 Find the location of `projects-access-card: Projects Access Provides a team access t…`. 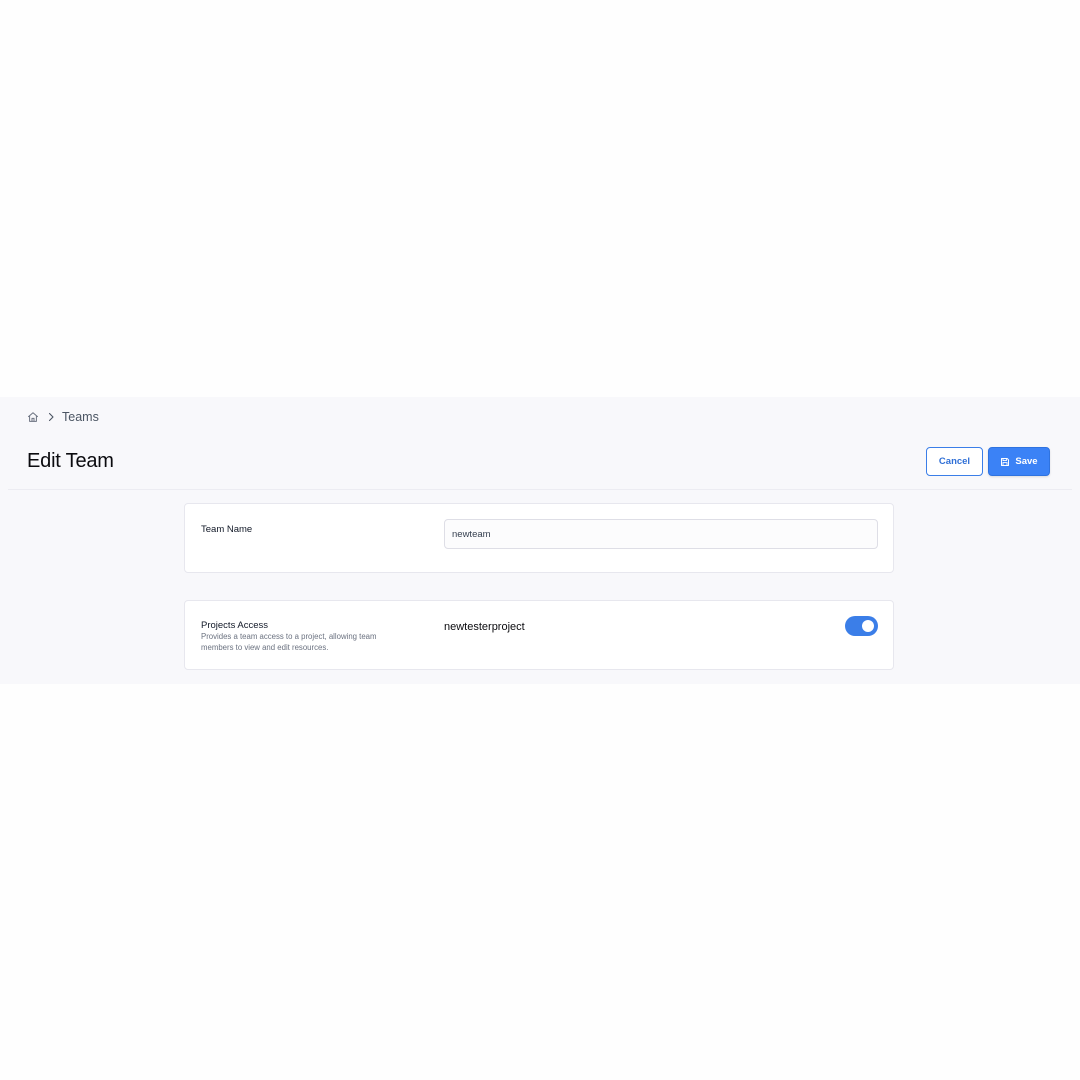

projects-access-card: Projects Access Provides a team access t… is located at coordinates (539, 635).